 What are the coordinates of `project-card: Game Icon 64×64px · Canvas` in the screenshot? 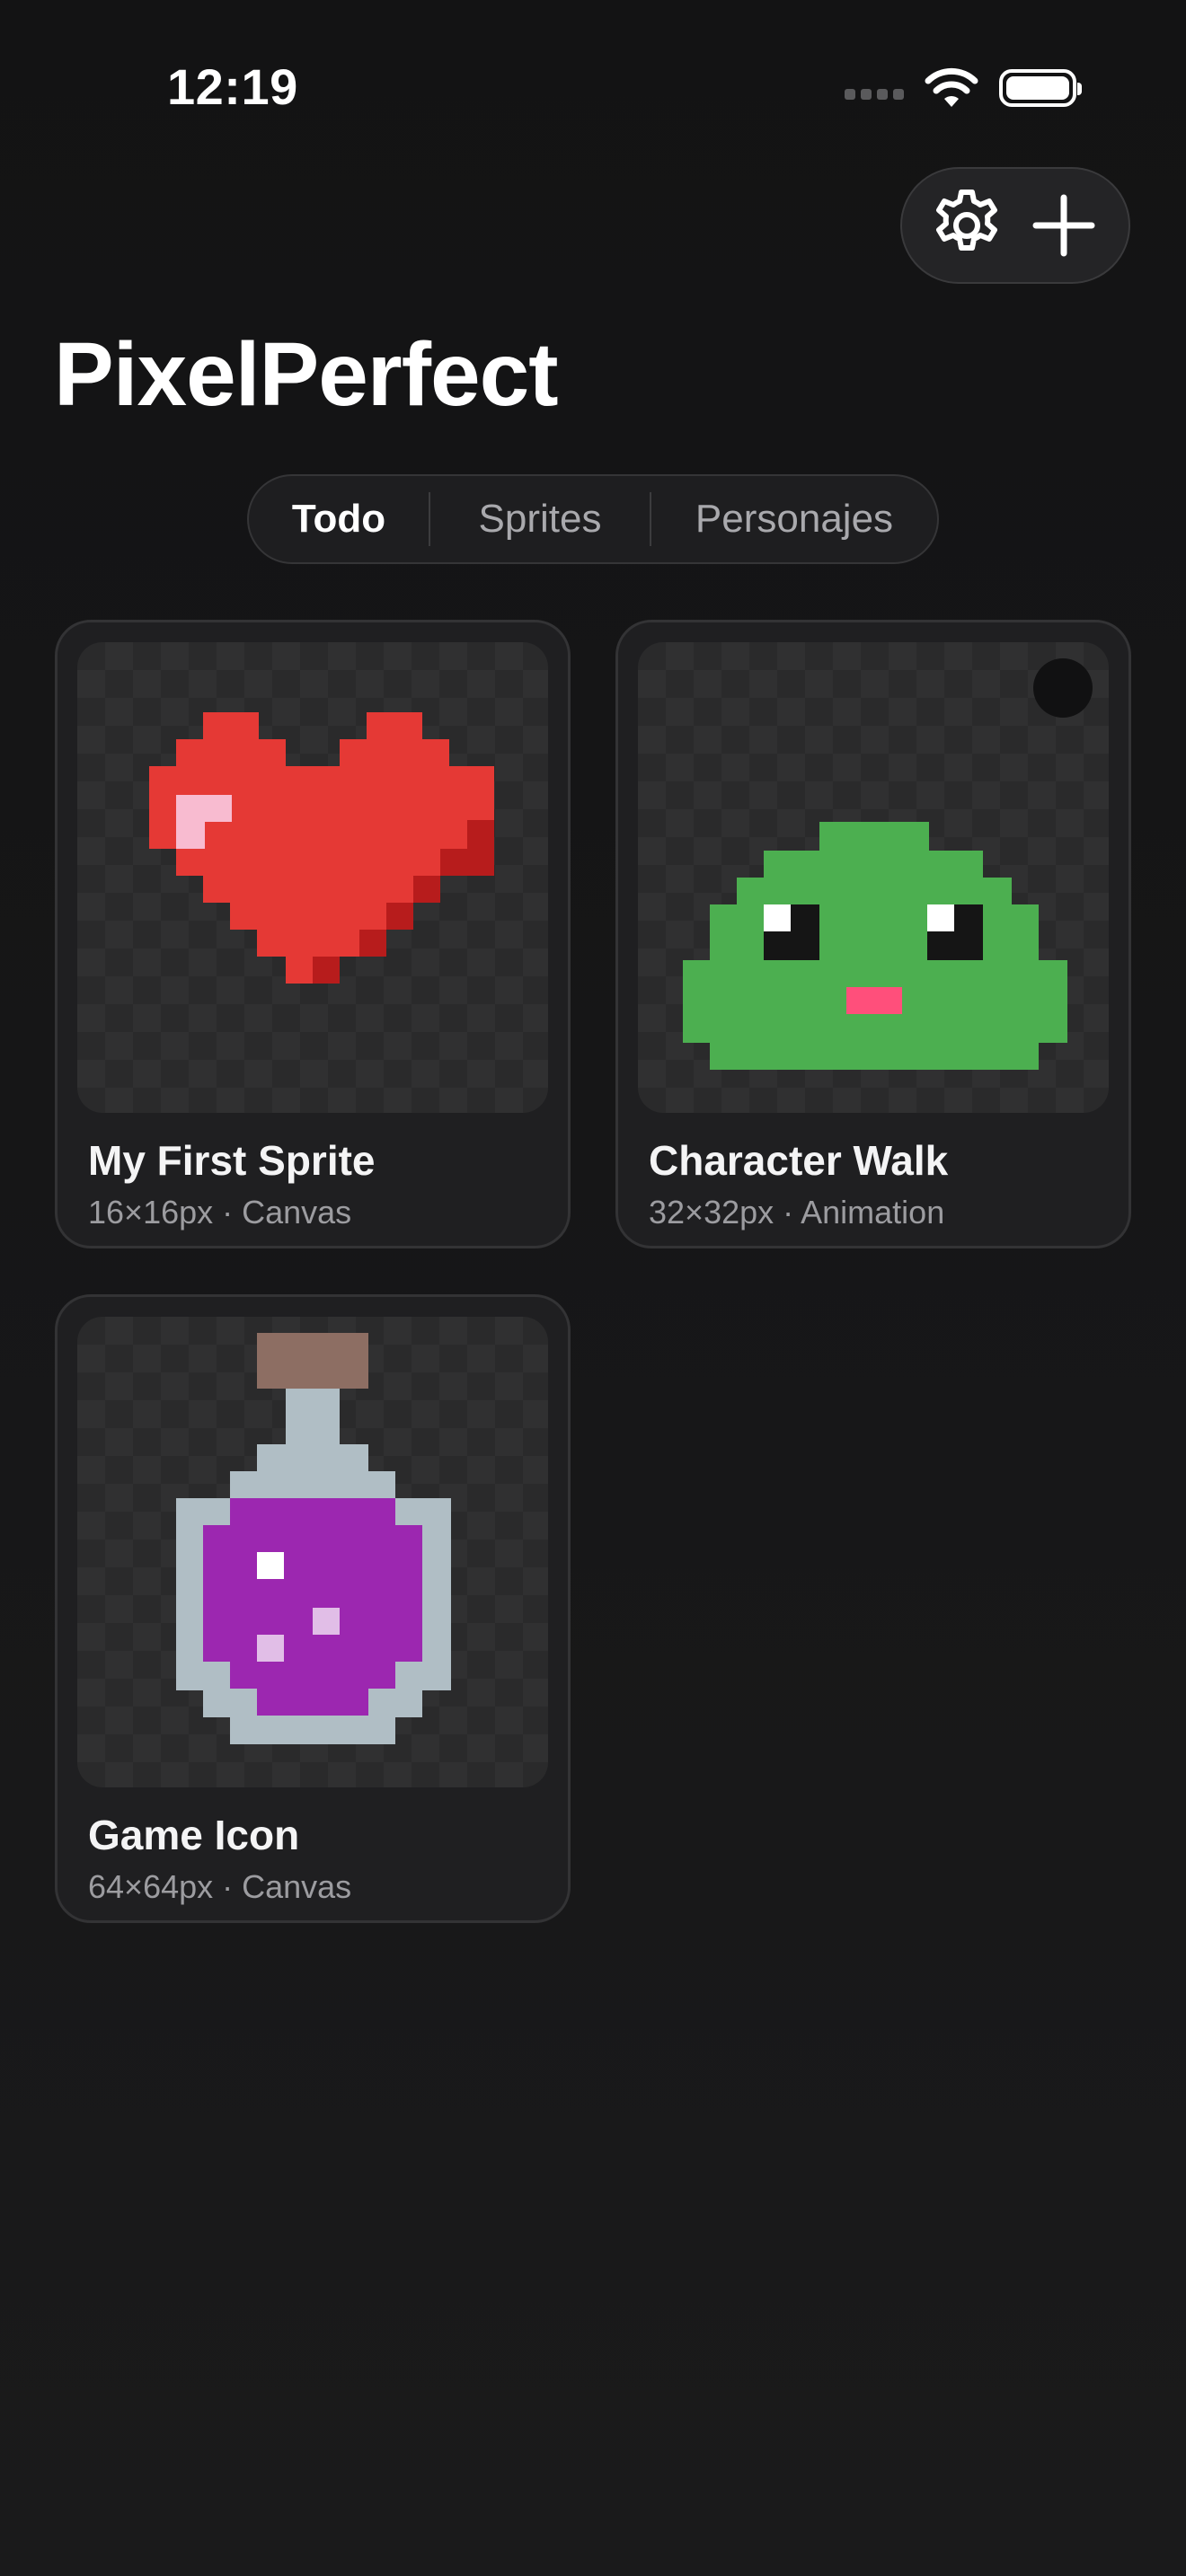 It's located at (313, 1608).